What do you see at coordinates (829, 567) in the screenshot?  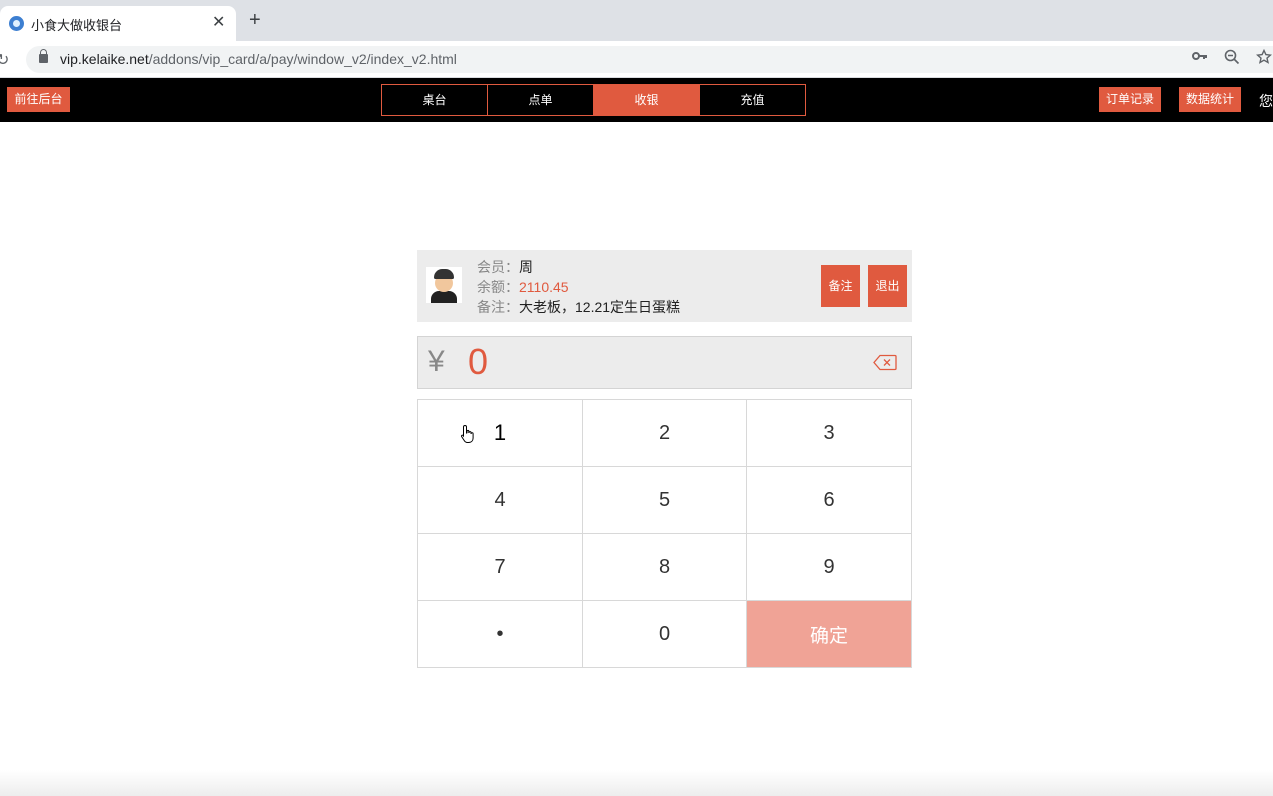 I see `key-9: 9` at bounding box center [829, 567].